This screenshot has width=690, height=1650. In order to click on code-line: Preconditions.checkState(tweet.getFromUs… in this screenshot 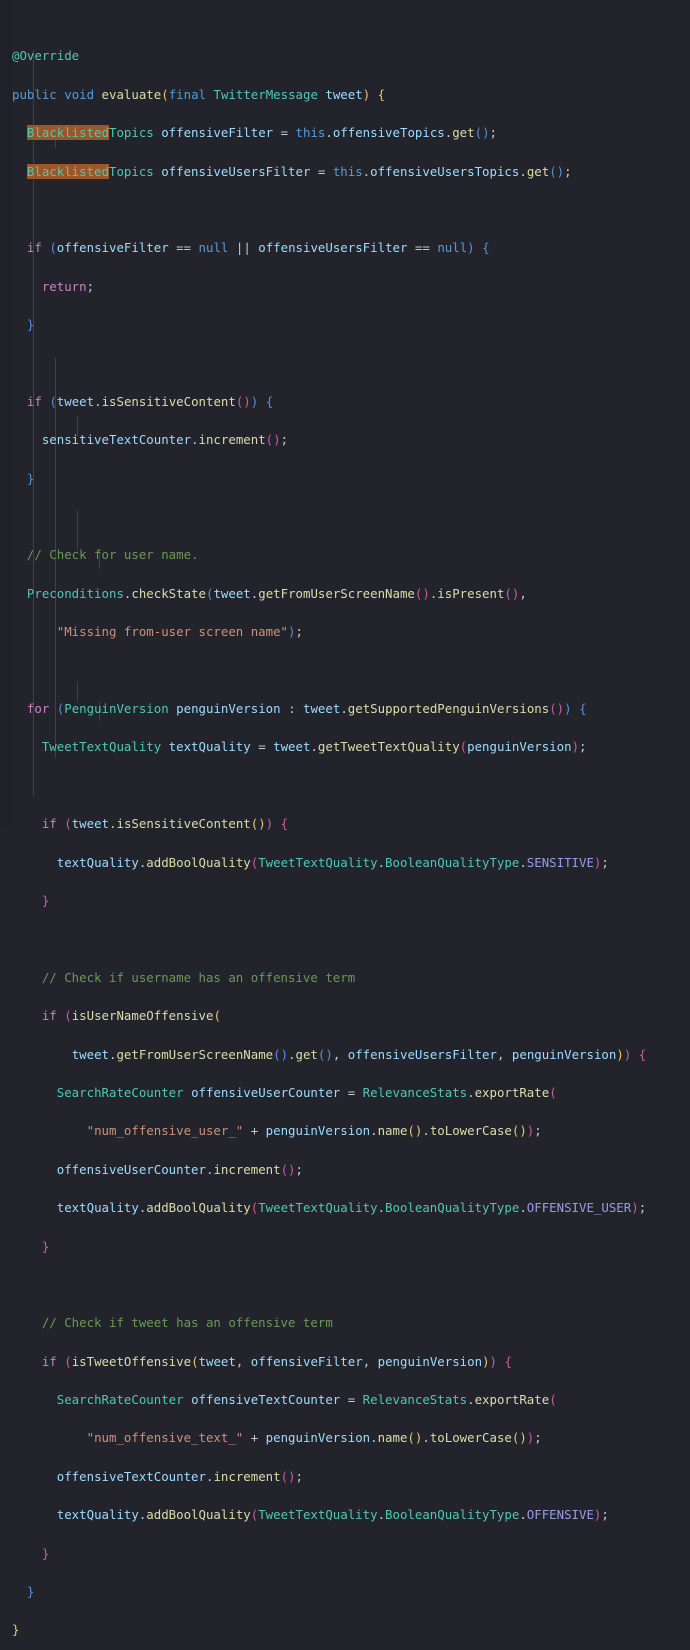, I will do `click(276, 593)`.